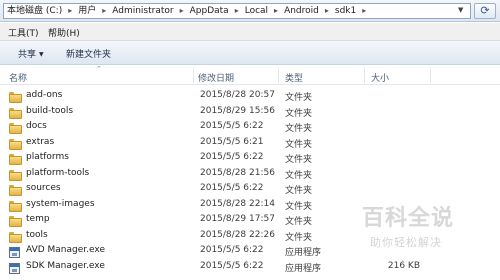 Image resolution: width=500 pixels, height=280 pixels. Describe the element at coordinates (99, 69) in the screenshot. I see `sort-up-icon: ⌃` at that location.